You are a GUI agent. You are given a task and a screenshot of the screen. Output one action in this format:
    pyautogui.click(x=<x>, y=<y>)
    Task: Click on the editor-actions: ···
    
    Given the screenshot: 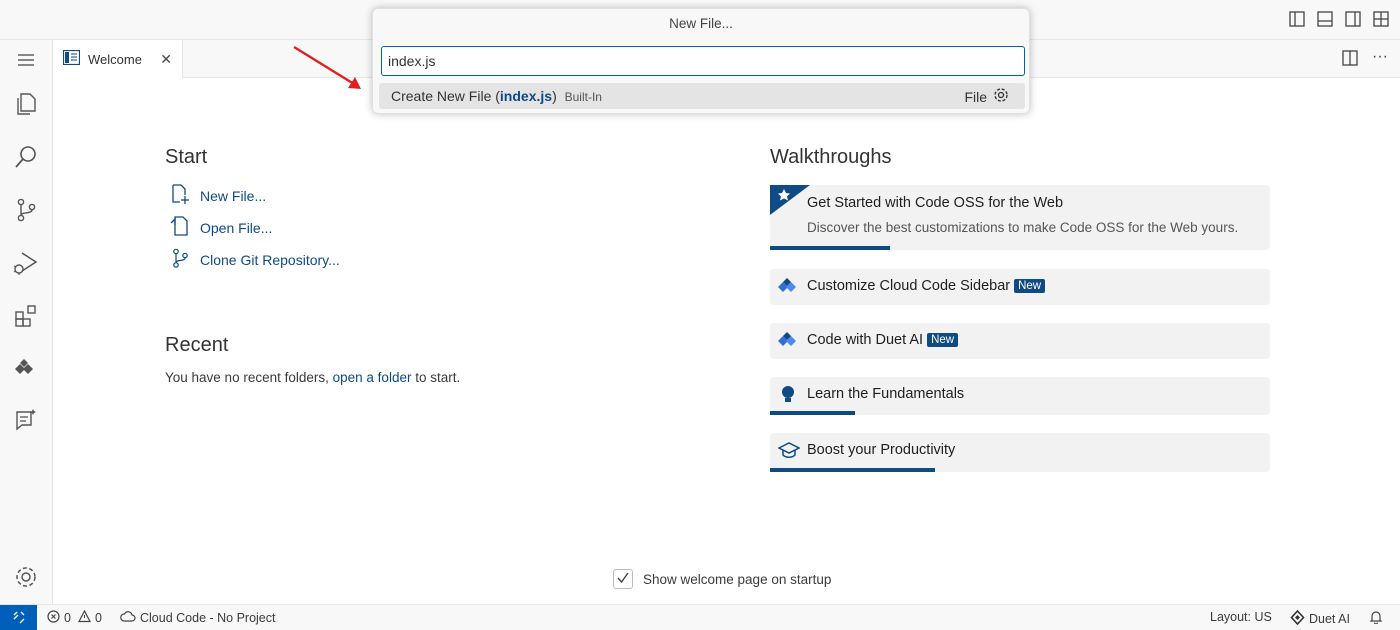 What is the action you would take?
    pyautogui.click(x=1365, y=59)
    